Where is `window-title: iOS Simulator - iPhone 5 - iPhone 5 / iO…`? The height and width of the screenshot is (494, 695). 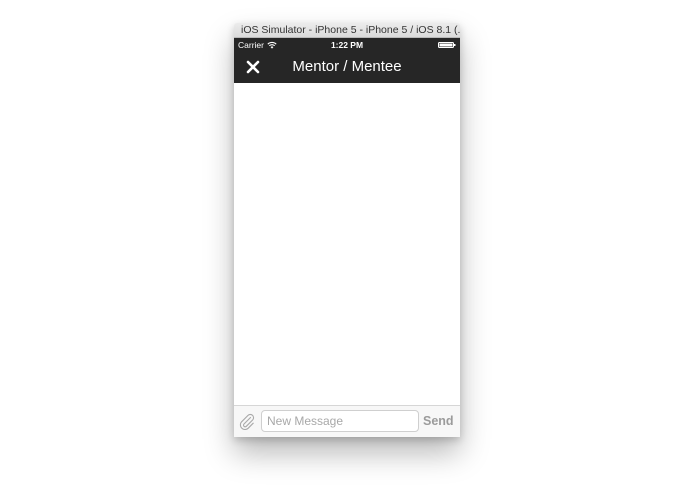 window-title: iOS Simulator - iPhone 5 - iPhone 5 / iO… is located at coordinates (350, 30).